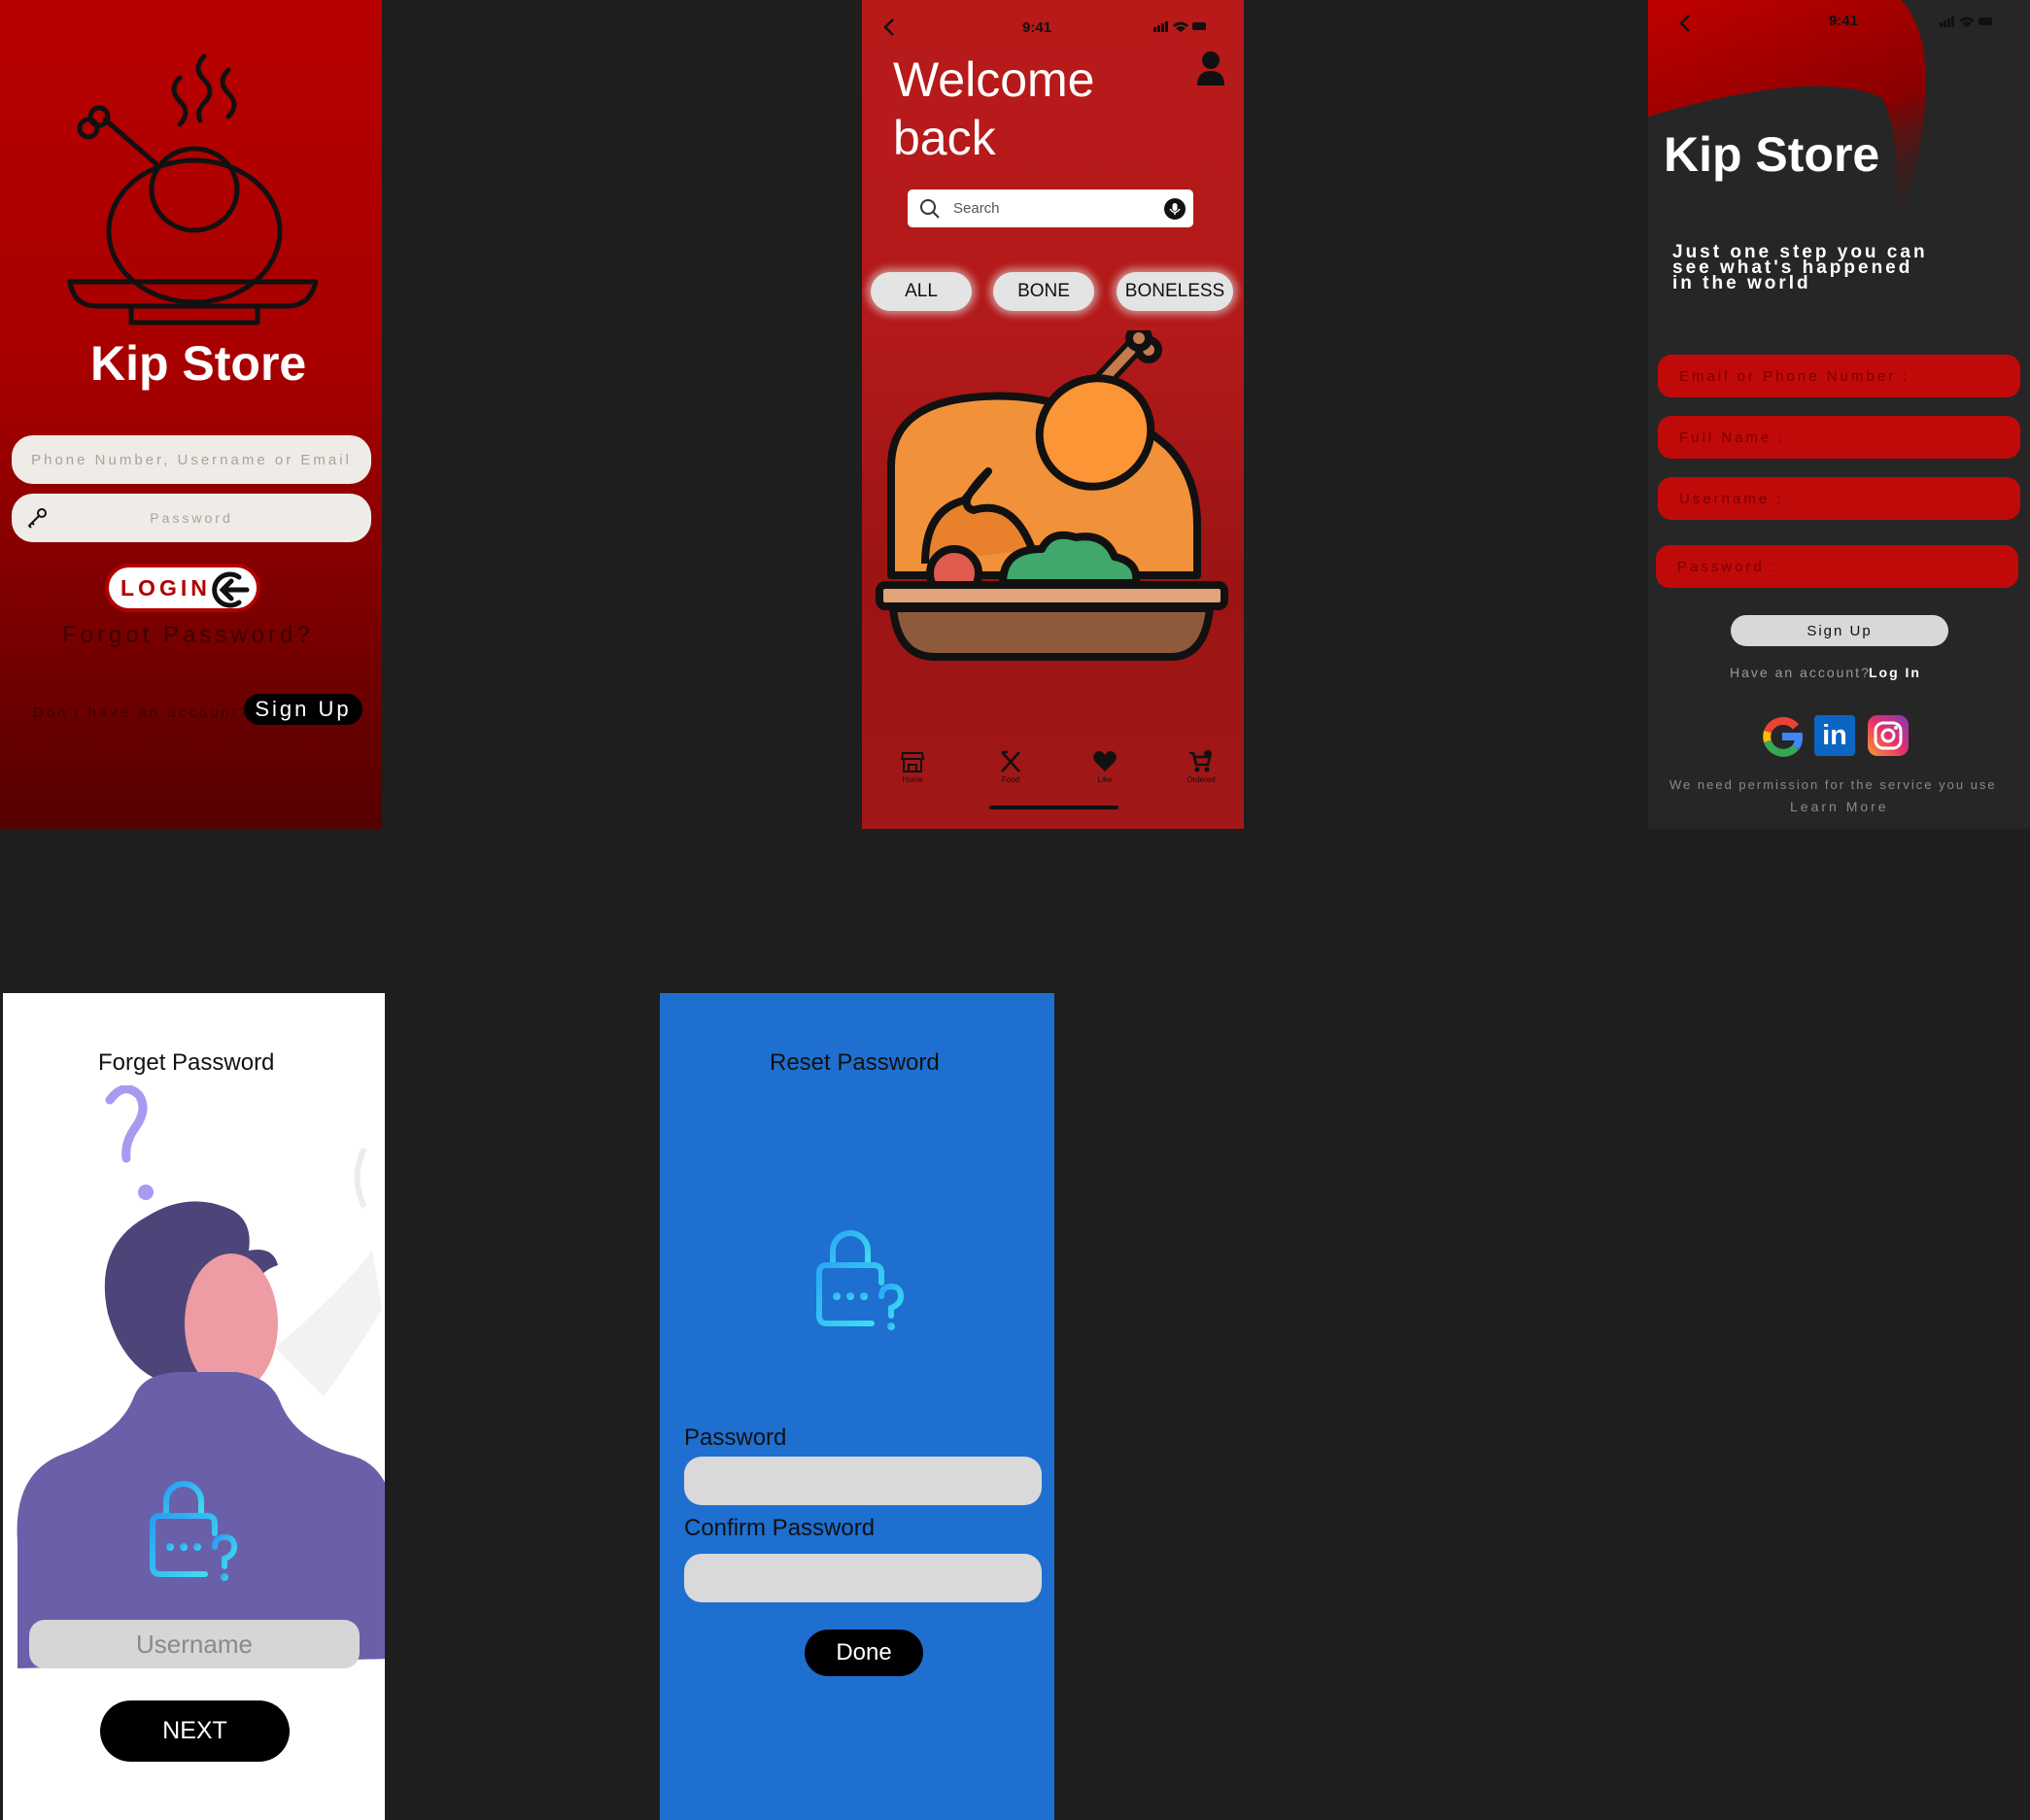 The image size is (2030, 1820). Describe the element at coordinates (165, 587) in the screenshot. I see `login-label: LOGIN` at that location.